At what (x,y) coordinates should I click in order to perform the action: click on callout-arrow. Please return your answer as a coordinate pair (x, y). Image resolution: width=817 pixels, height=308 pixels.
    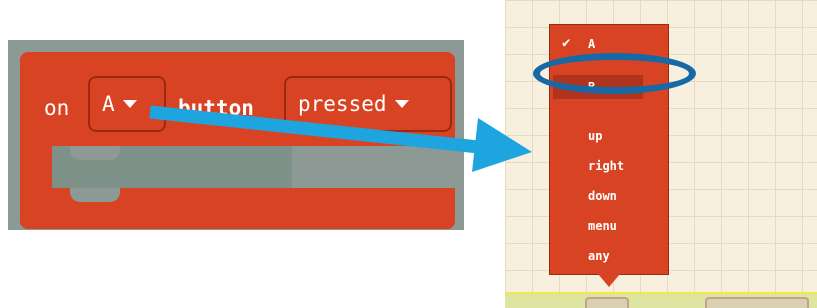
    Looking at the image, I should click on (340, 138).